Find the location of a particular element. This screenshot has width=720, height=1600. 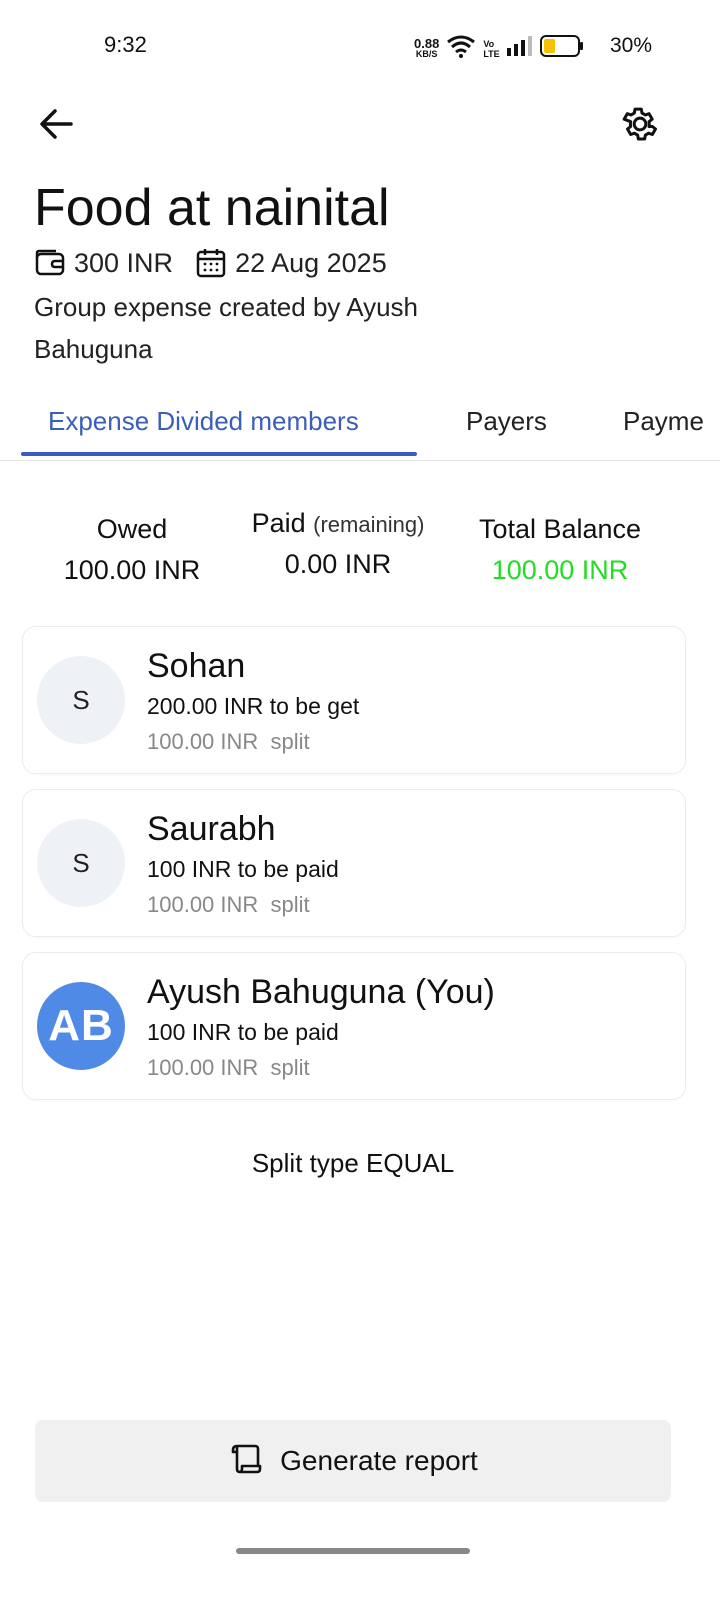

member-status: 200.00 INR to be get is located at coordinates (253, 706).